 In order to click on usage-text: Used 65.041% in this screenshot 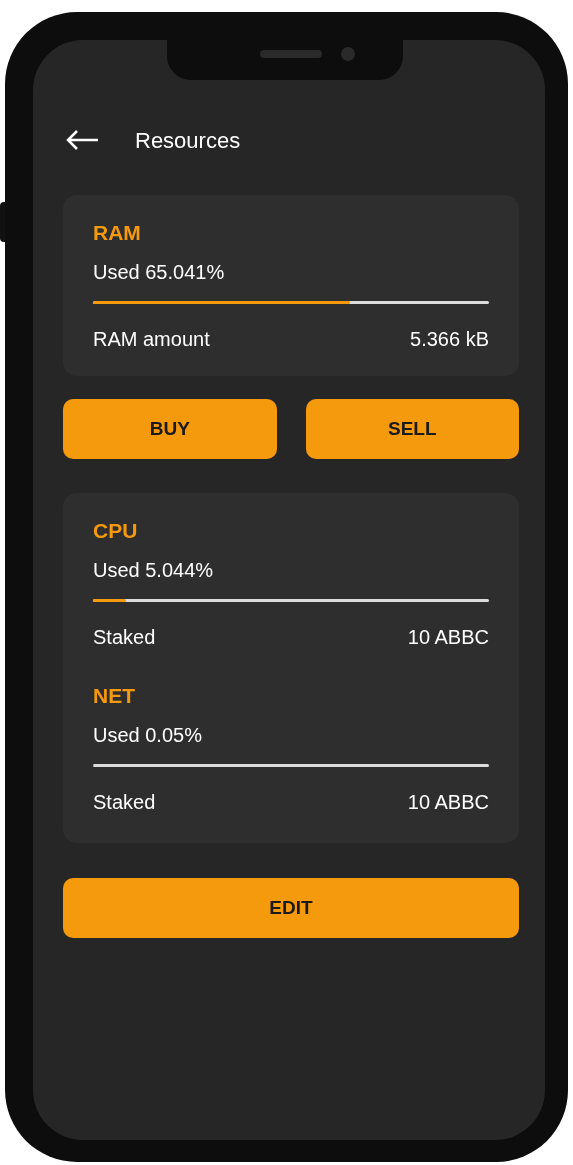, I will do `click(159, 272)`.